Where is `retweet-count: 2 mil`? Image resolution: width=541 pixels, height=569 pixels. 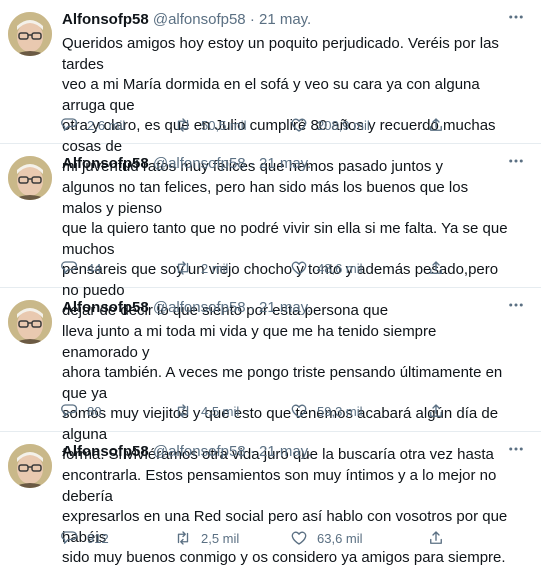
retweet-count: 2 mil is located at coordinates (215, 268).